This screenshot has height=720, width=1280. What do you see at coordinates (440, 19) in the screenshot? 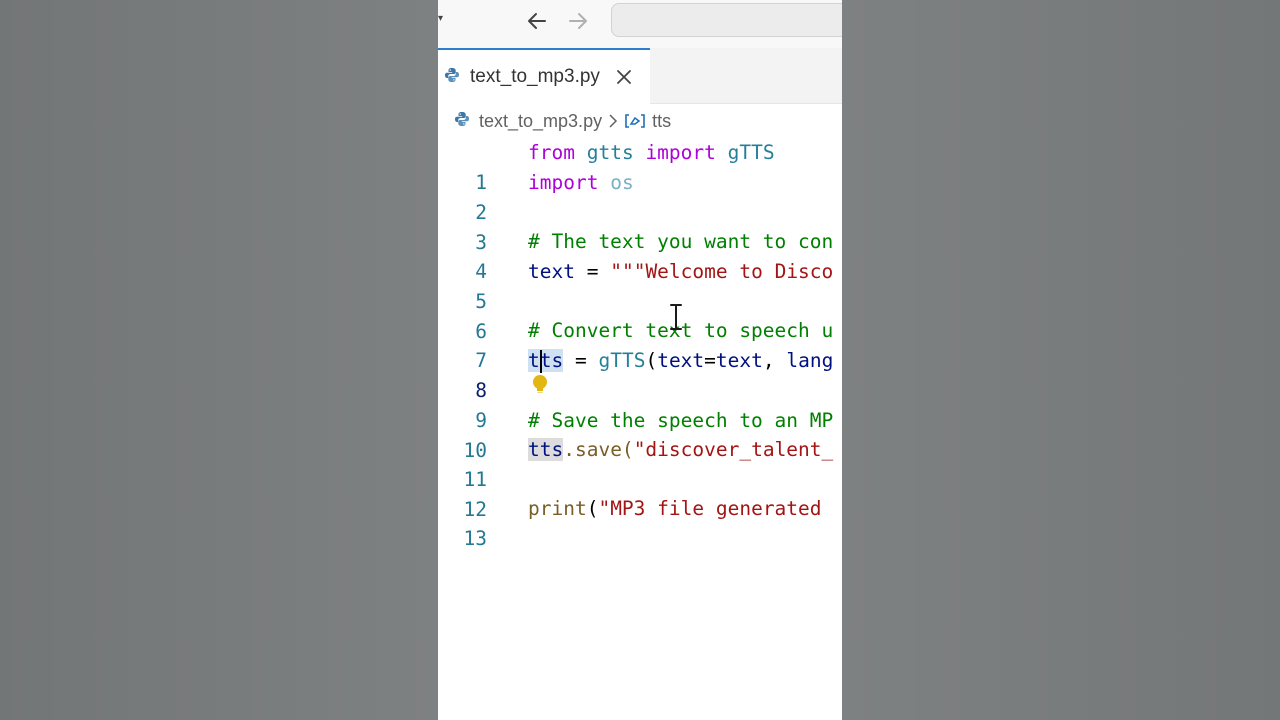
I see `menu-caret-icon: ▾` at bounding box center [440, 19].